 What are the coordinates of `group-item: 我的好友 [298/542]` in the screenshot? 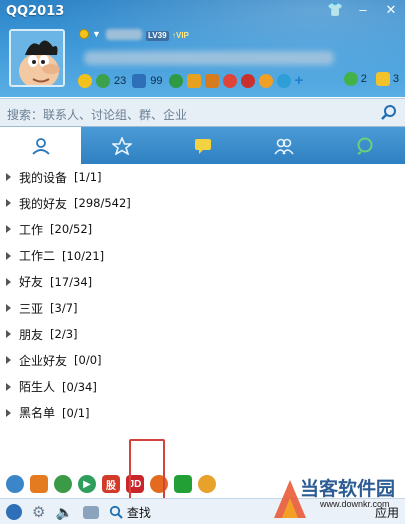 It's located at (202, 203).